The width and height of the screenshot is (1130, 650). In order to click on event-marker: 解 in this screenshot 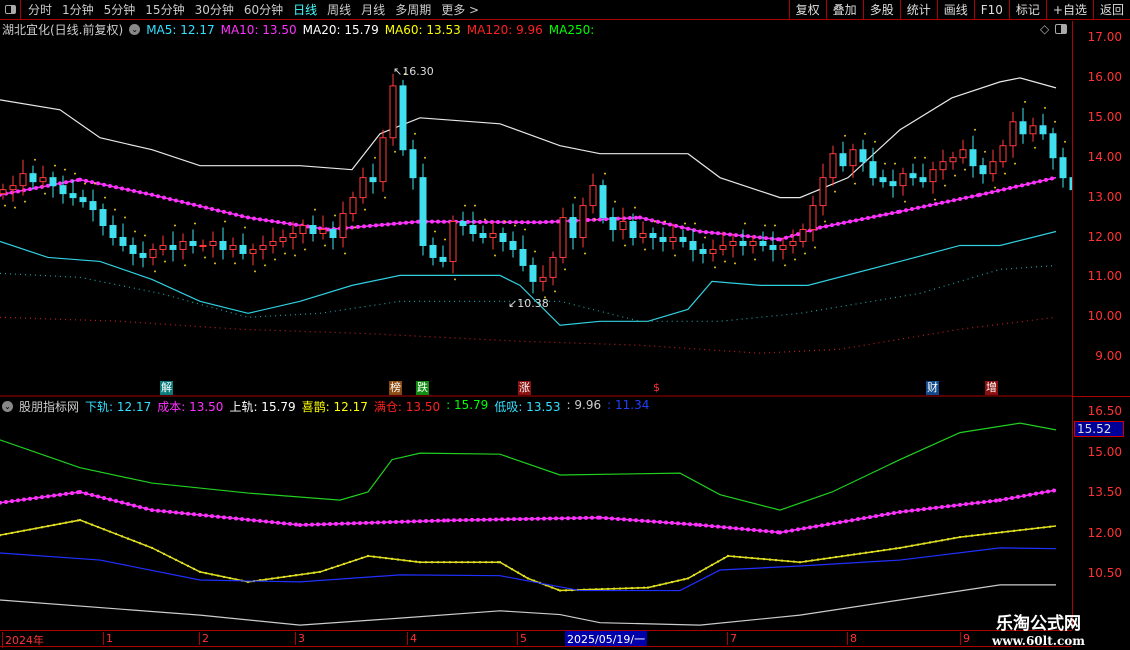, I will do `click(166, 388)`.